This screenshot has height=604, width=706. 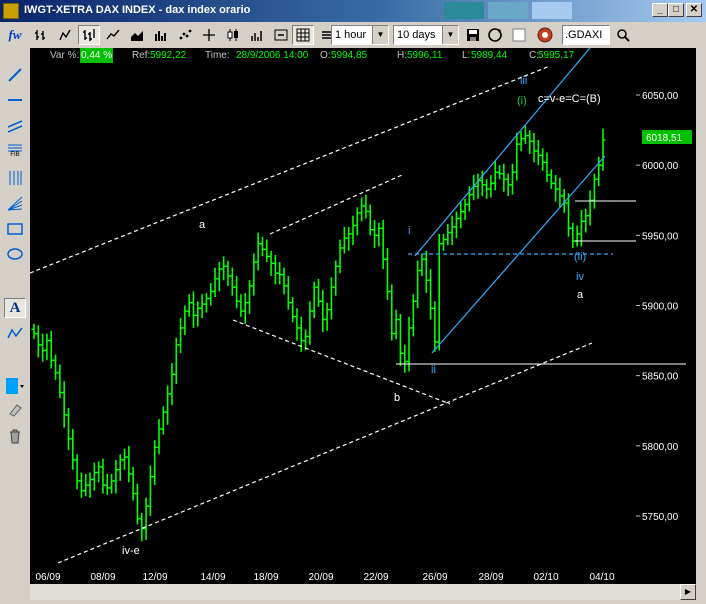 What do you see at coordinates (502, 152) in the screenshot?
I see `wave-channel-upper` at bounding box center [502, 152].